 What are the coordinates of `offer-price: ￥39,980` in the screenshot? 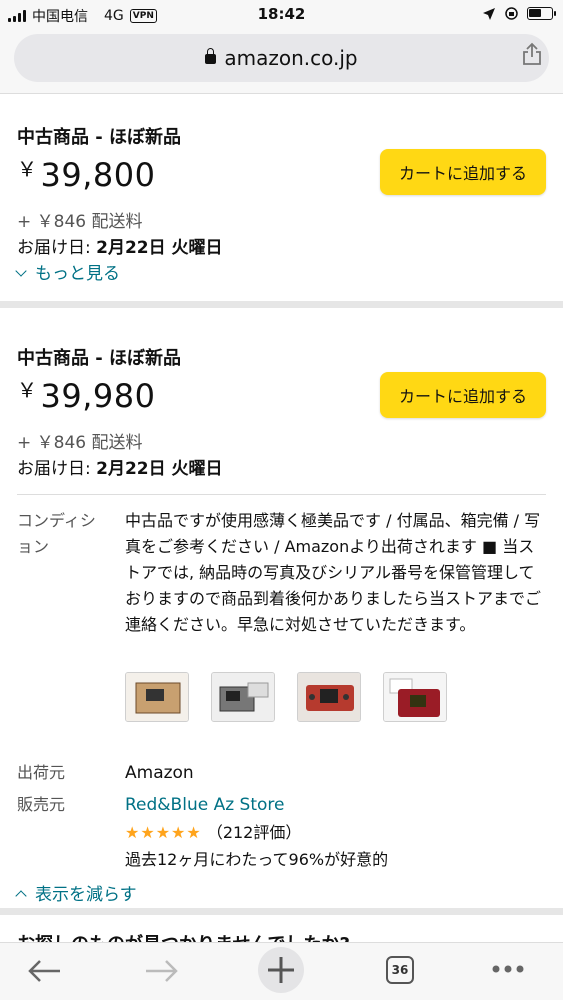 It's located at (86, 394).